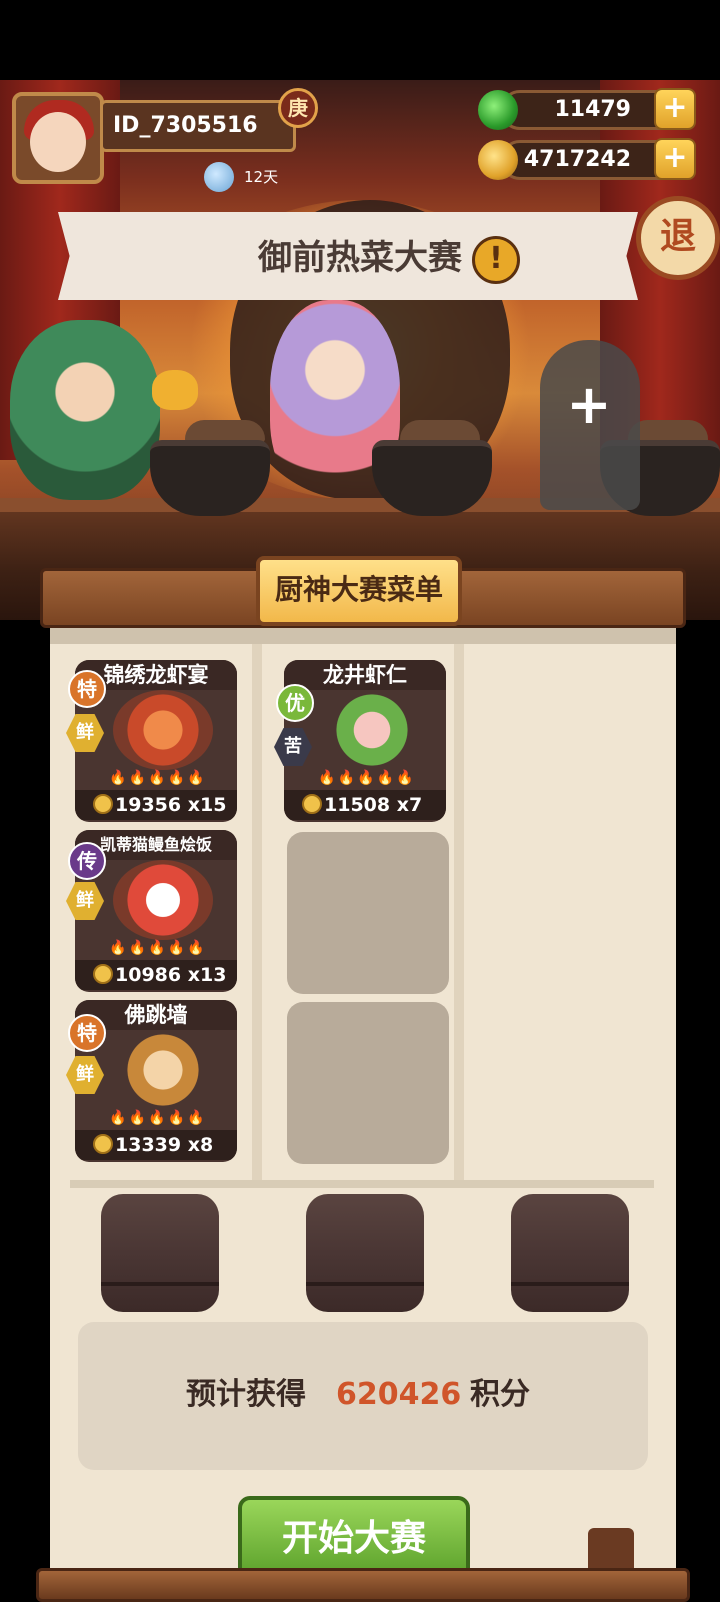 The image size is (720, 1602). Describe the element at coordinates (163, 730) in the screenshot. I see `lobster-feast-image` at that location.